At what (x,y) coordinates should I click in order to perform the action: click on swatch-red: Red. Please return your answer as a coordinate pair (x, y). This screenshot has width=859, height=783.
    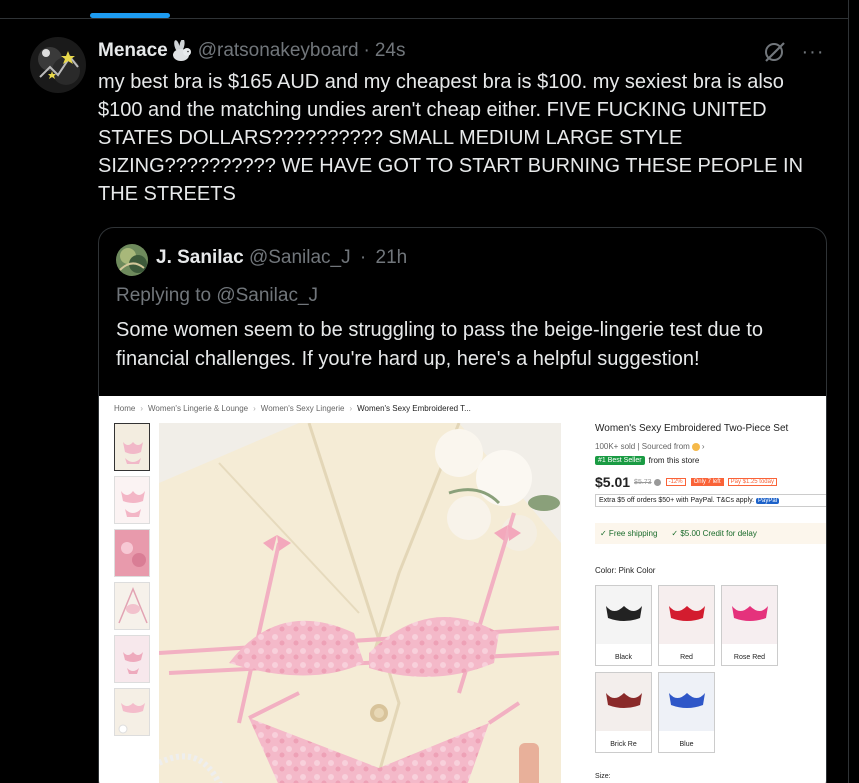
    Looking at the image, I should click on (686, 625).